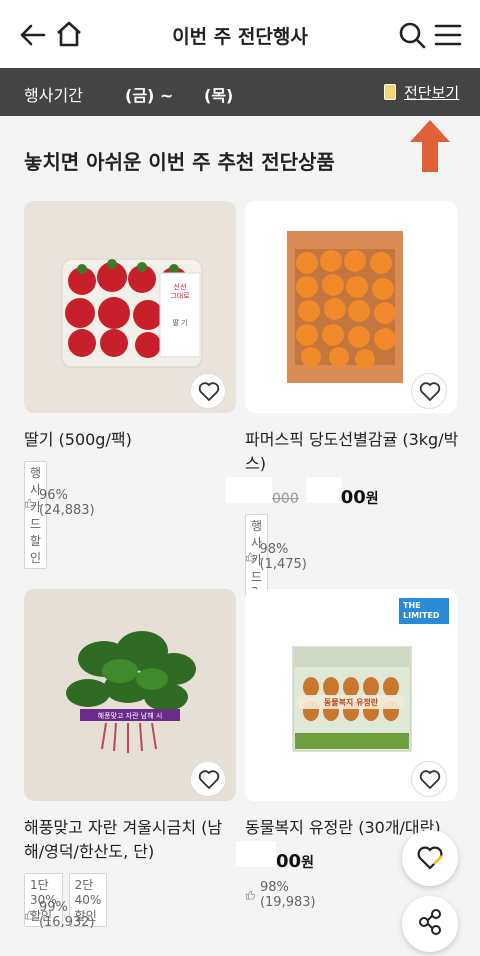  I want to click on rating: 98% (1,475), so click(278, 557).